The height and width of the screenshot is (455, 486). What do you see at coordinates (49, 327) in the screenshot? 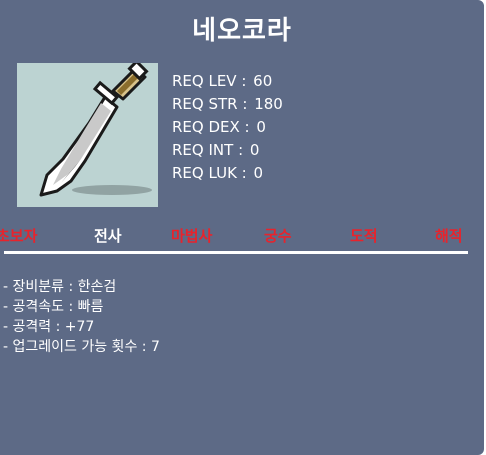
I see `stat-attack: - 공격력 : +77` at bounding box center [49, 327].